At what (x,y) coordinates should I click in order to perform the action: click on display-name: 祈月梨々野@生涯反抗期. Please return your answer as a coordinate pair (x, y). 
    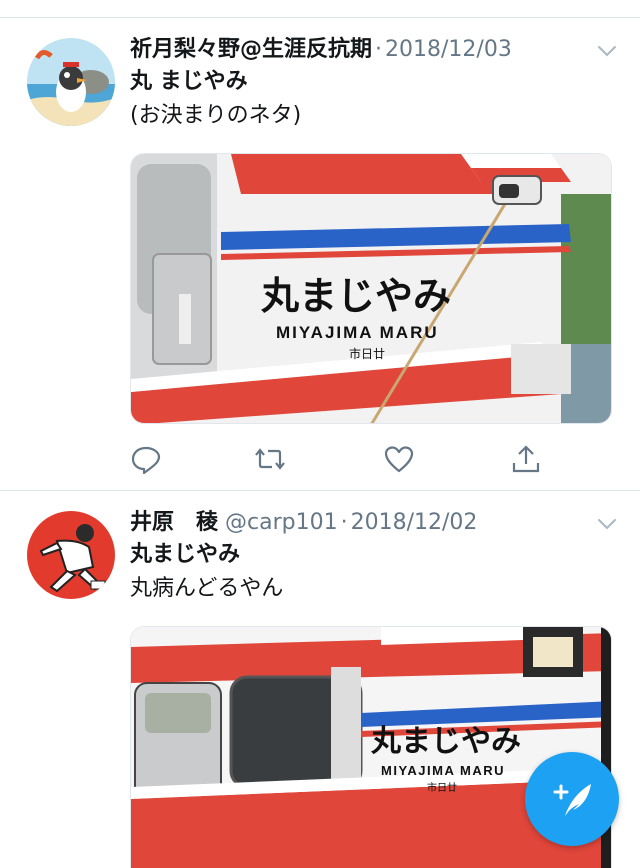
    Looking at the image, I should click on (251, 49).